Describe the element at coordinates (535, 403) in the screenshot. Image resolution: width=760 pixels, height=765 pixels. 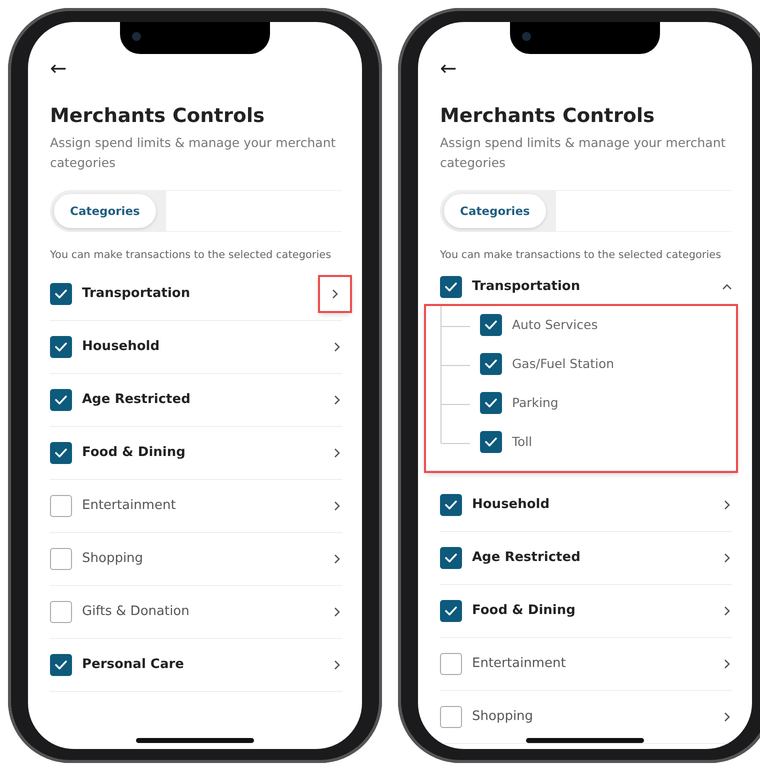
I see `subcategory-label: Parking` at that location.